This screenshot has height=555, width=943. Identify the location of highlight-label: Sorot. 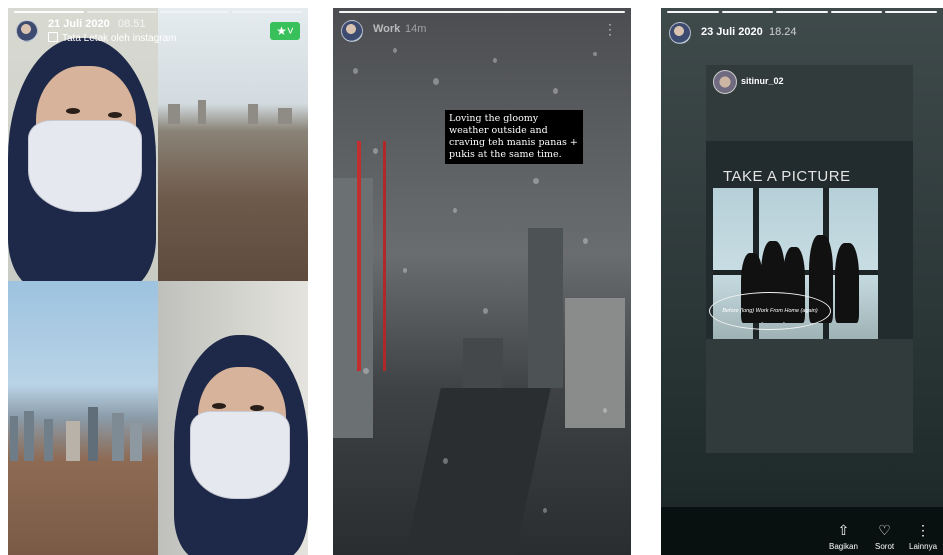
(885, 546).